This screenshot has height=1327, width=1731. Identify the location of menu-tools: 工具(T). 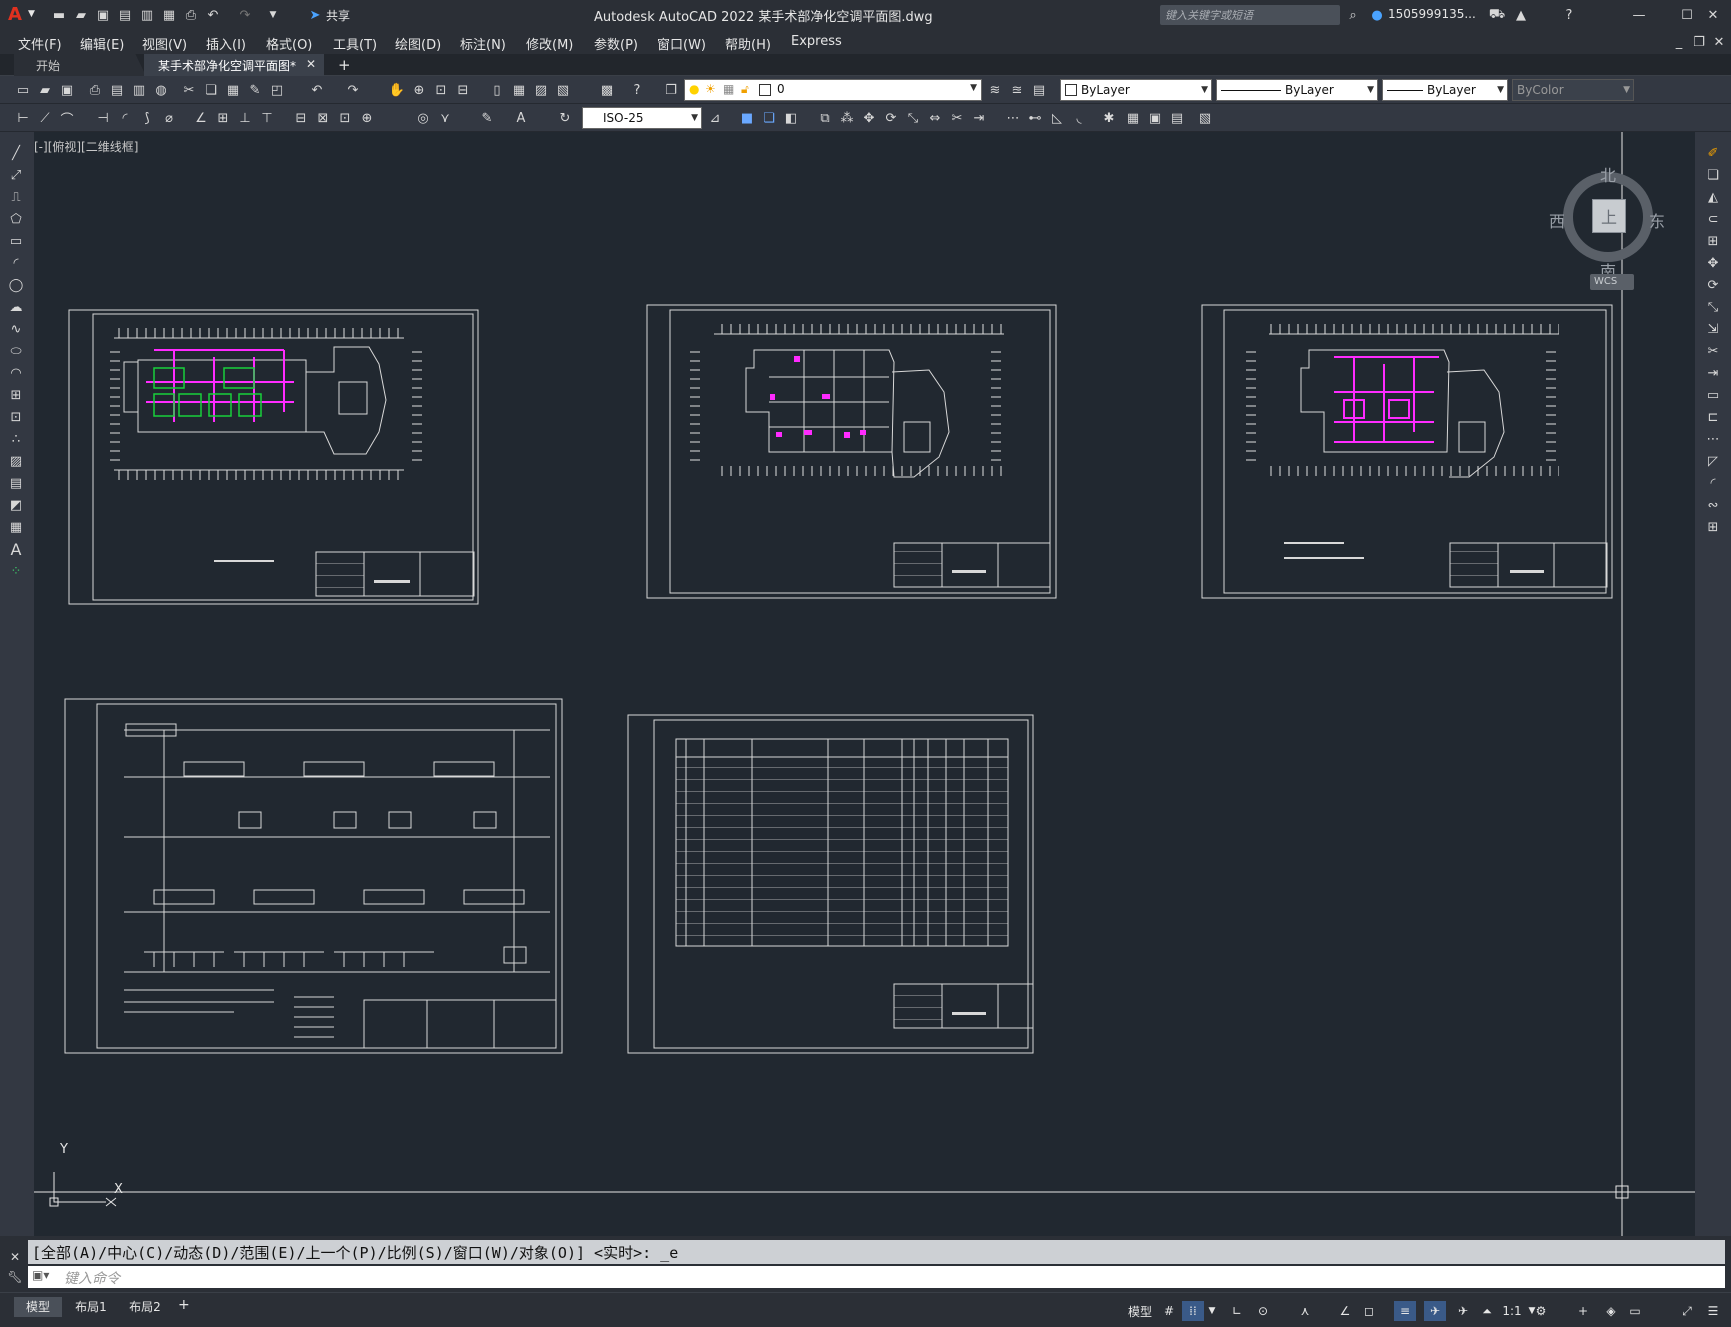
(355, 43).